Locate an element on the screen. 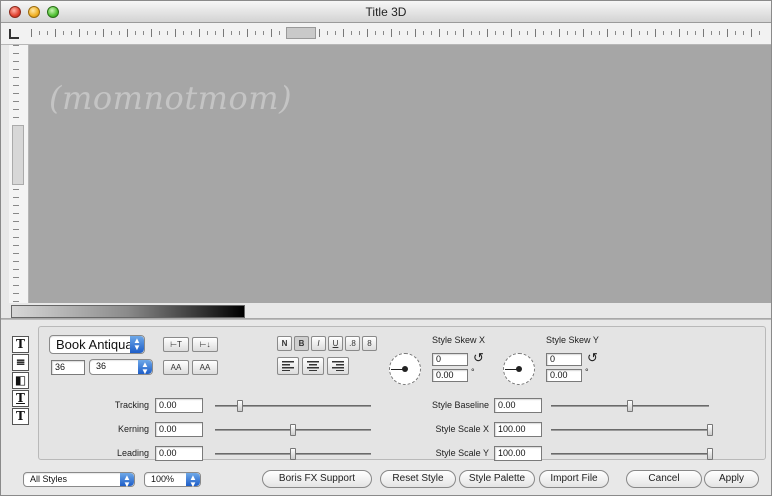 Image resolution: width=775 pixels, height=496 pixels. fill-tab: ◧ is located at coordinates (20, 380).